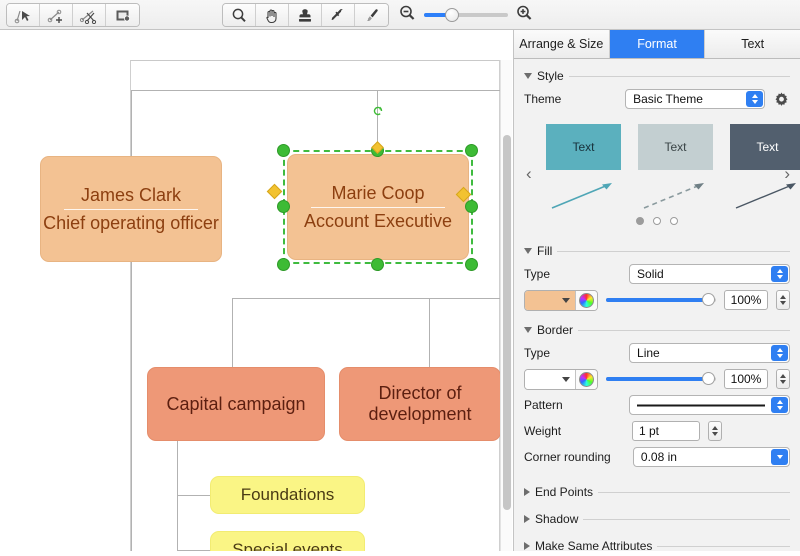  I want to click on section-label: Border, so click(555, 330).